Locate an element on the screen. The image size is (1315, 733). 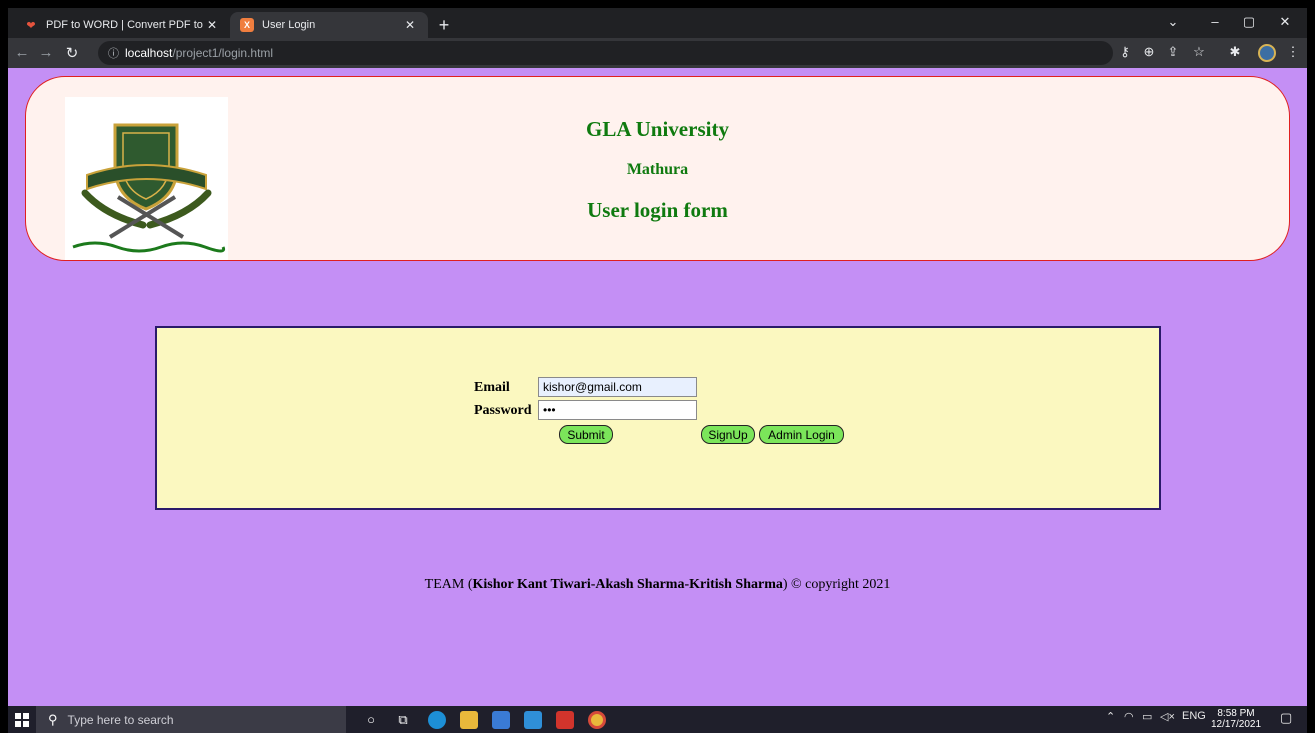
tab-pdf-to-word: ❤ PDF to WORD | Convert PDF to W ✕ is located at coordinates (122, 25).